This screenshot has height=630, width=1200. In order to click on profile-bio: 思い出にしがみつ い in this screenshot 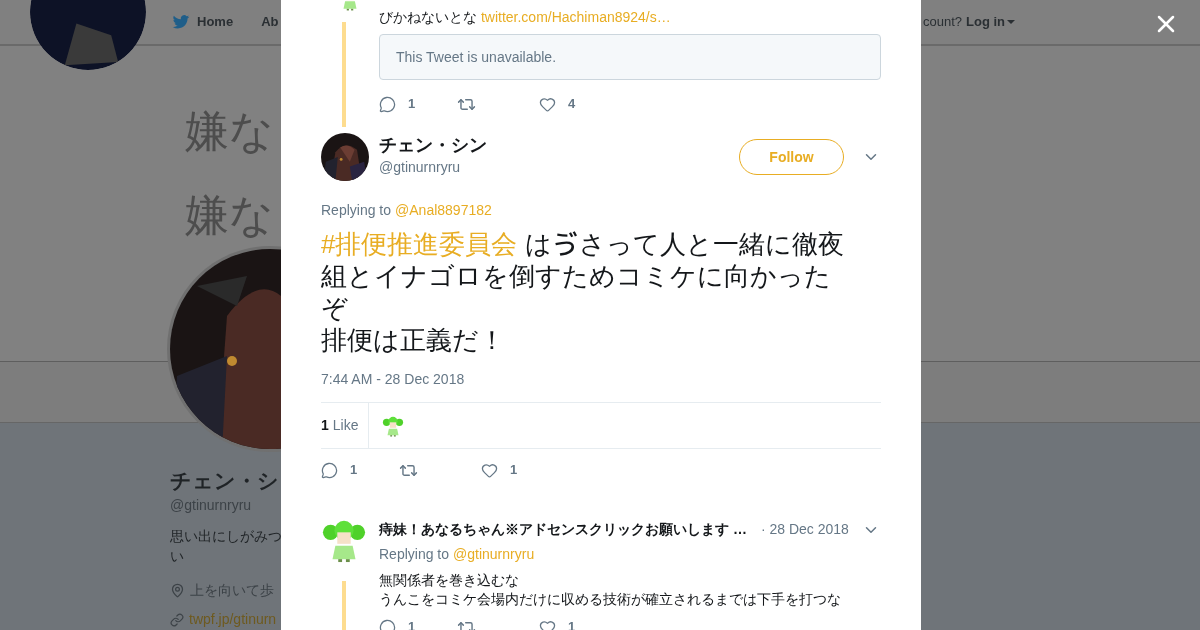, I will do `click(226, 546)`.